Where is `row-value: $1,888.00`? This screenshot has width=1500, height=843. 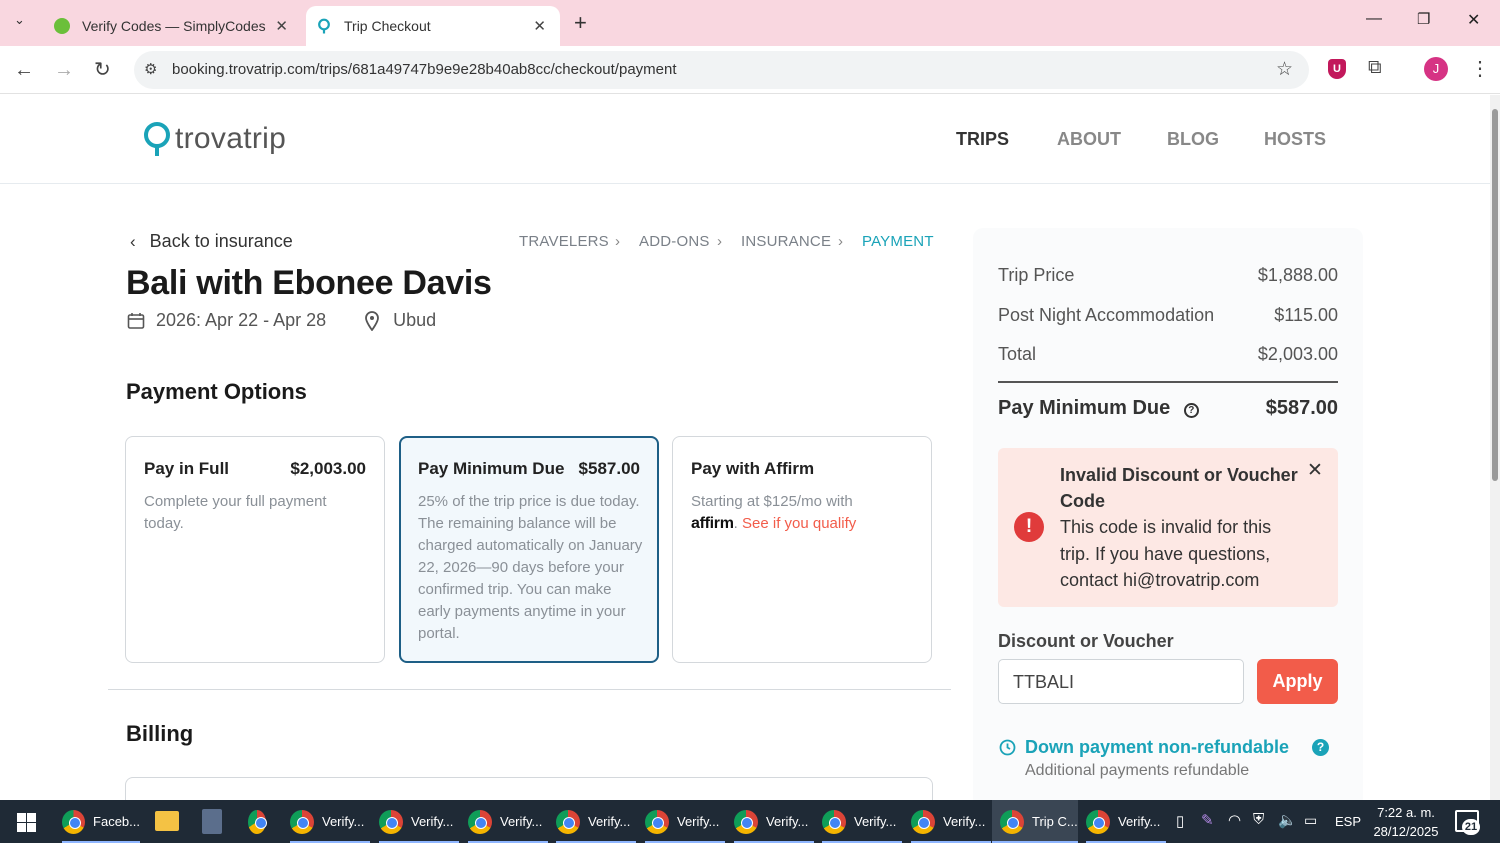 row-value: $1,888.00 is located at coordinates (1297, 275).